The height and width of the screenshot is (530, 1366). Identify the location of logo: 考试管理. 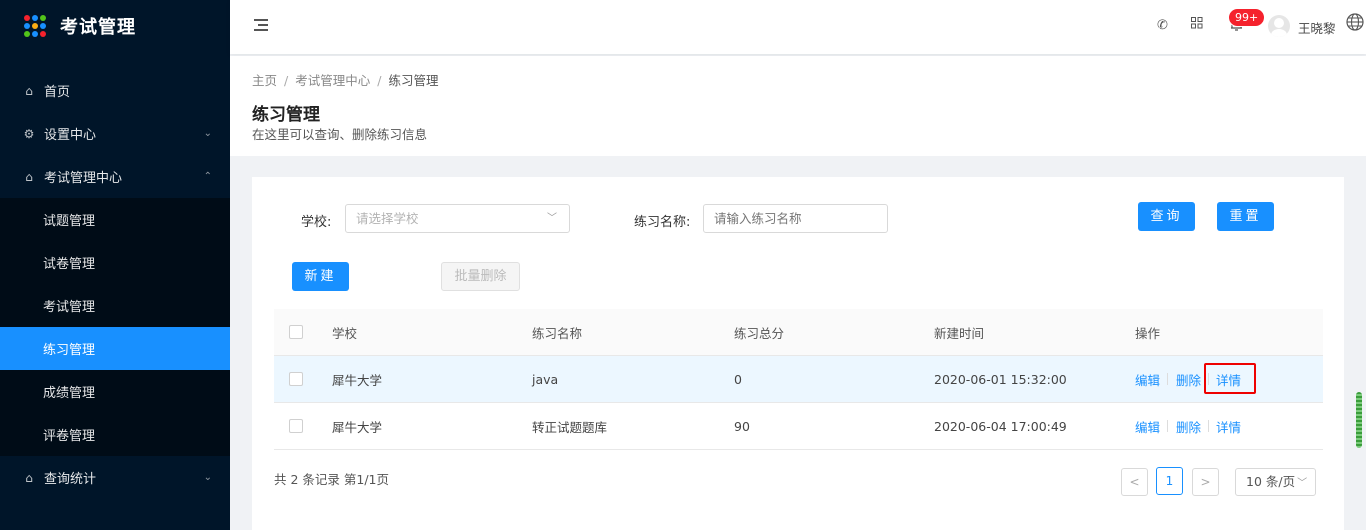
(115, 26).